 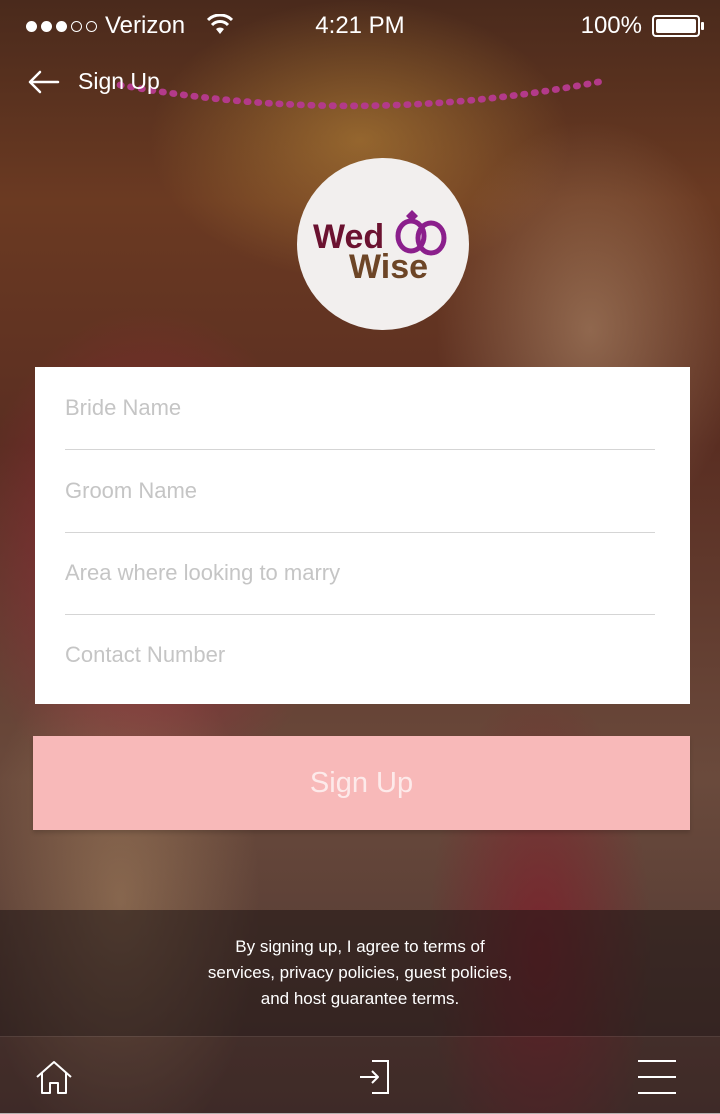 What do you see at coordinates (361, 783) in the screenshot?
I see `sign-up-button: Sign Up` at bounding box center [361, 783].